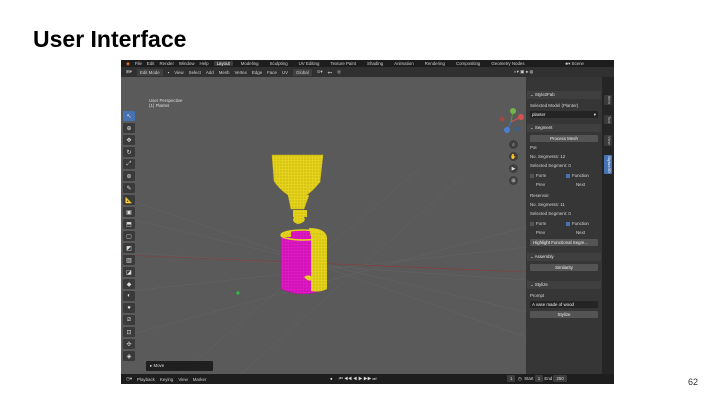 This screenshot has width=720, height=405. What do you see at coordinates (320, 72) in the screenshot?
I see `pivot-icon: ⊙▾` at bounding box center [320, 72].